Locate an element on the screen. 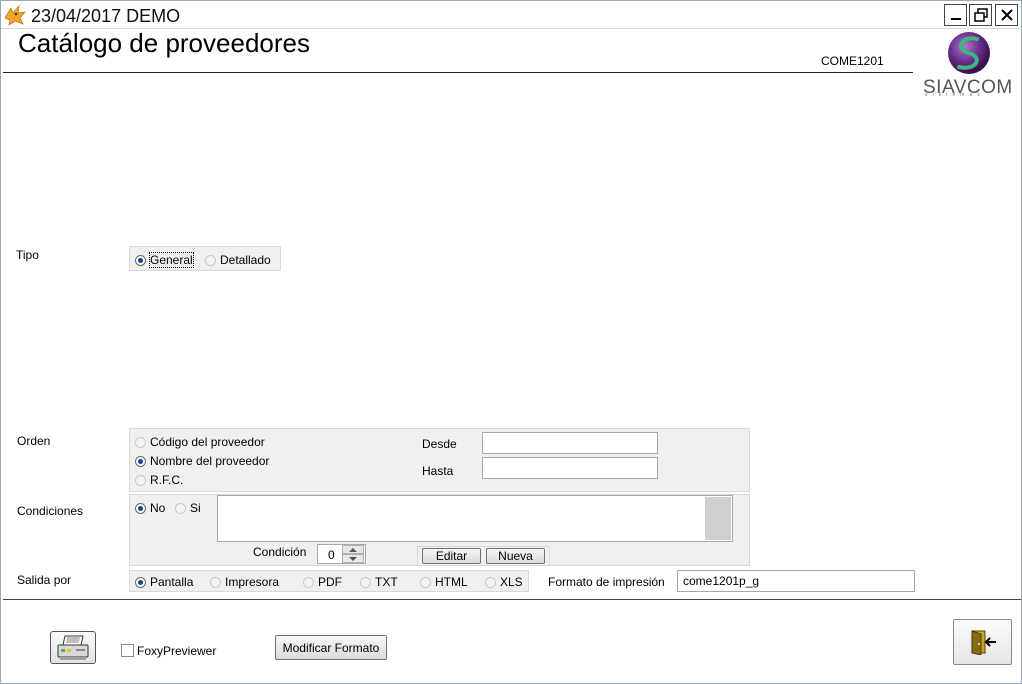 This screenshot has height=684, width=1022. orden-label: Orden is located at coordinates (34, 441).